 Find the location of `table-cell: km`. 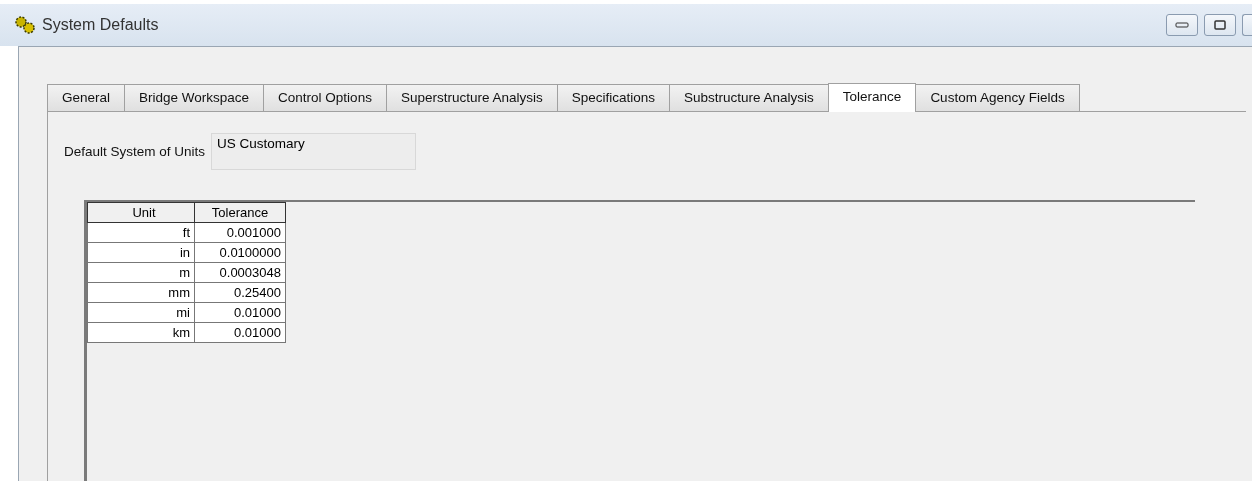

table-cell: km is located at coordinates (141, 332).